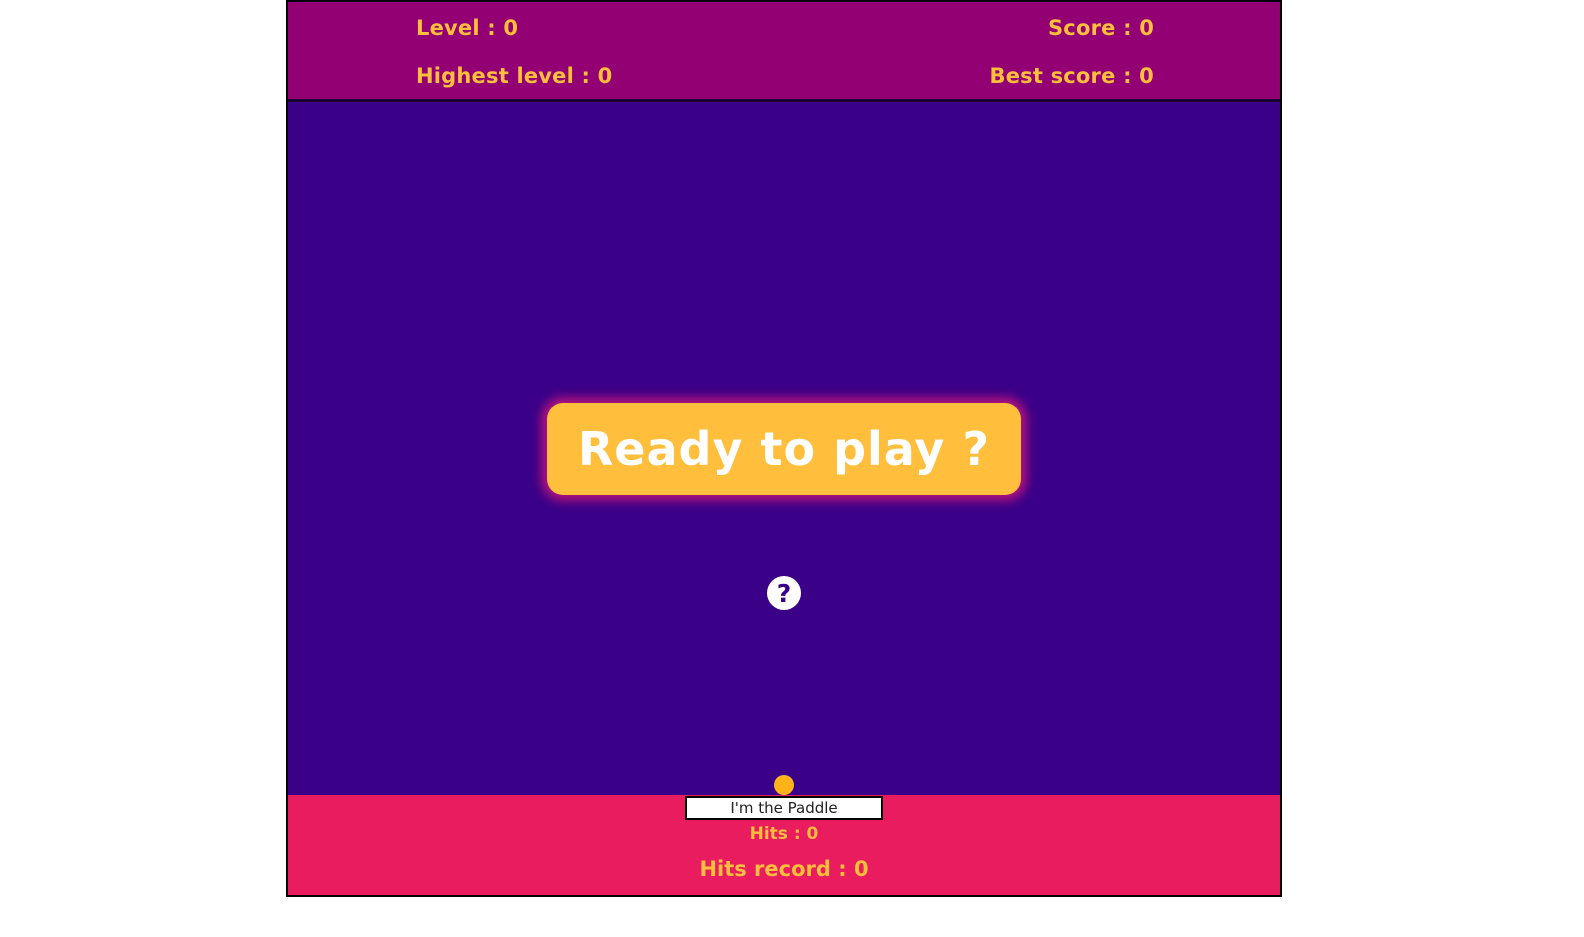 This screenshot has height=937, width=1584. Describe the element at coordinates (784, 593) in the screenshot. I see `help-icon: ?` at that location.